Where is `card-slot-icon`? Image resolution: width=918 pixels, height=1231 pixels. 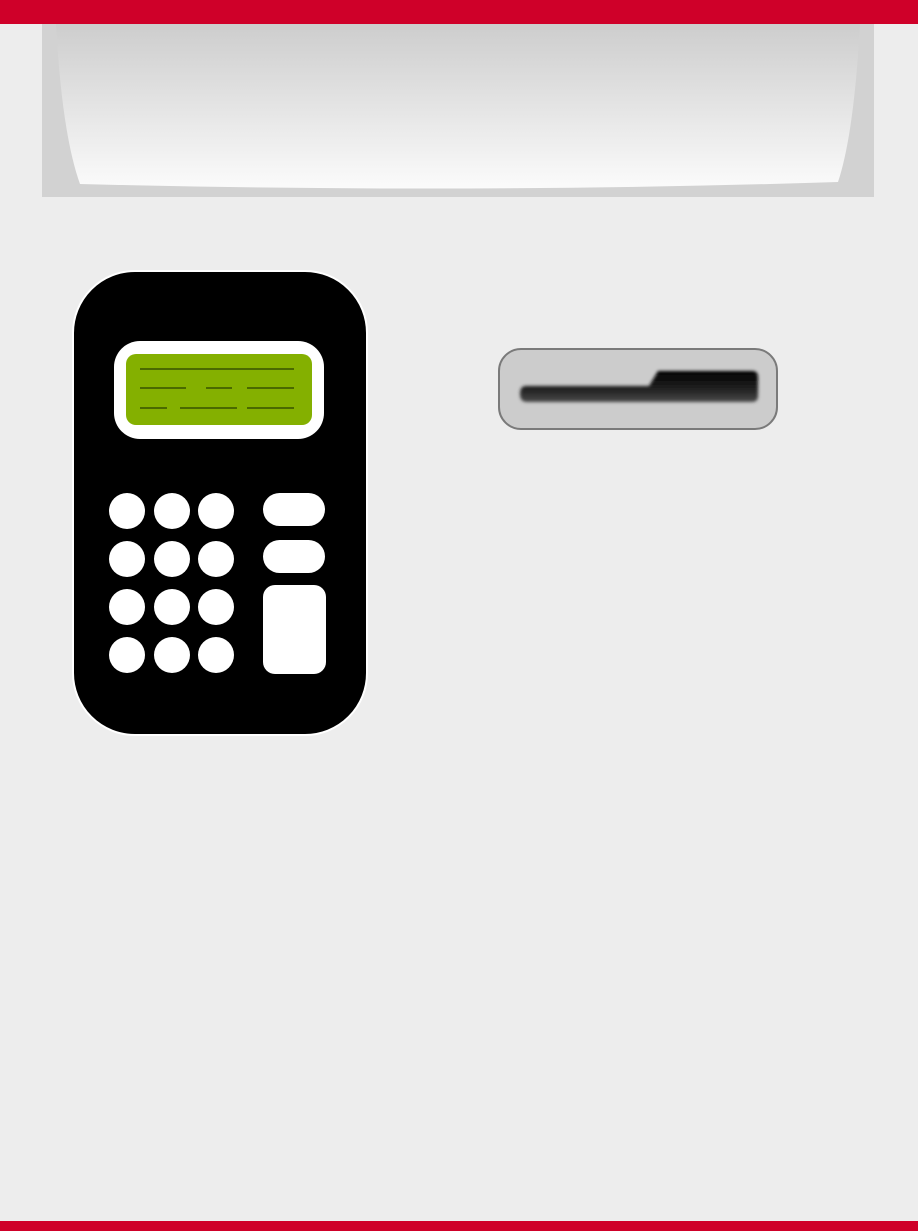 card-slot-icon is located at coordinates (638, 389).